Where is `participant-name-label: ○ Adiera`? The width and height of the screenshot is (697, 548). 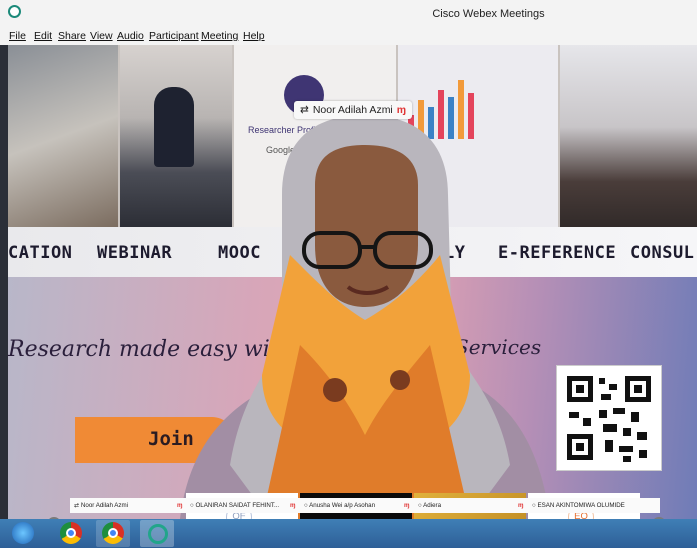
participant-name-label: ○ Adiera is located at coordinates (430, 505).